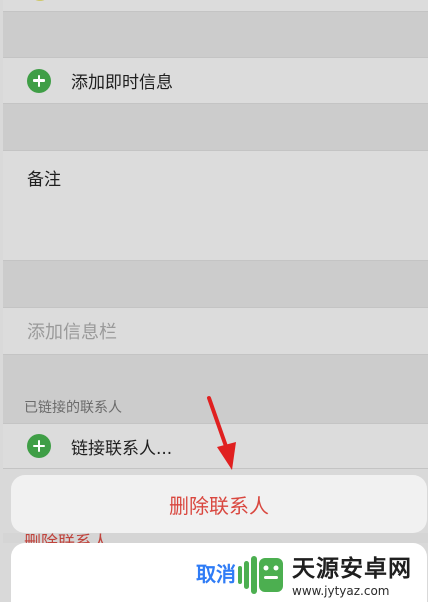  I want to click on watermark-url: www.jytyaz.com, so click(341, 590).